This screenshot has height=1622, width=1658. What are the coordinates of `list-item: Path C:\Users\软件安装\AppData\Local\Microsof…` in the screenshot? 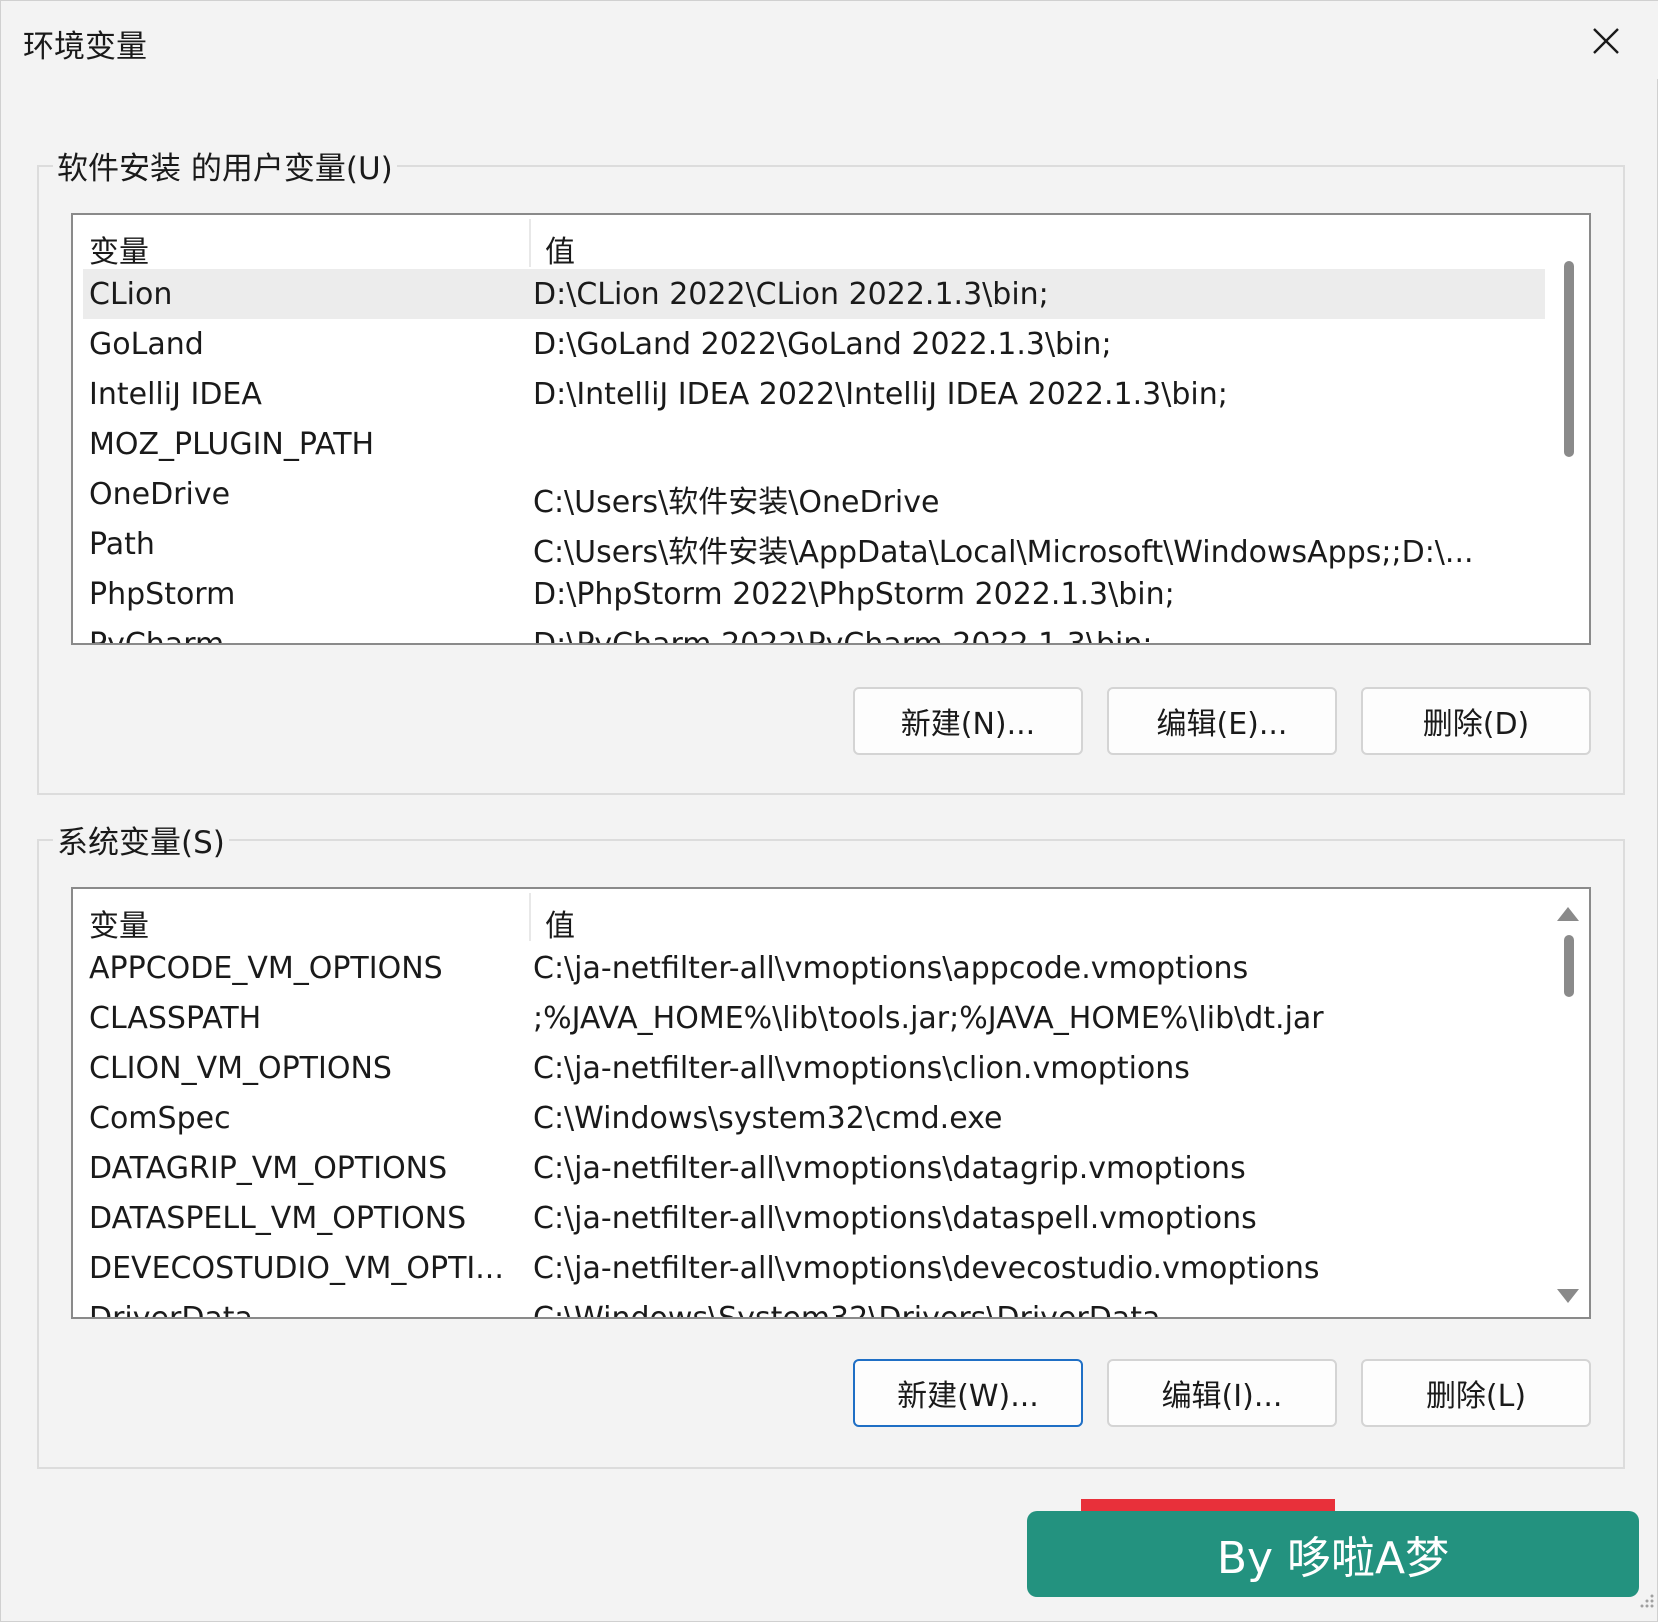 It's located at (814, 544).